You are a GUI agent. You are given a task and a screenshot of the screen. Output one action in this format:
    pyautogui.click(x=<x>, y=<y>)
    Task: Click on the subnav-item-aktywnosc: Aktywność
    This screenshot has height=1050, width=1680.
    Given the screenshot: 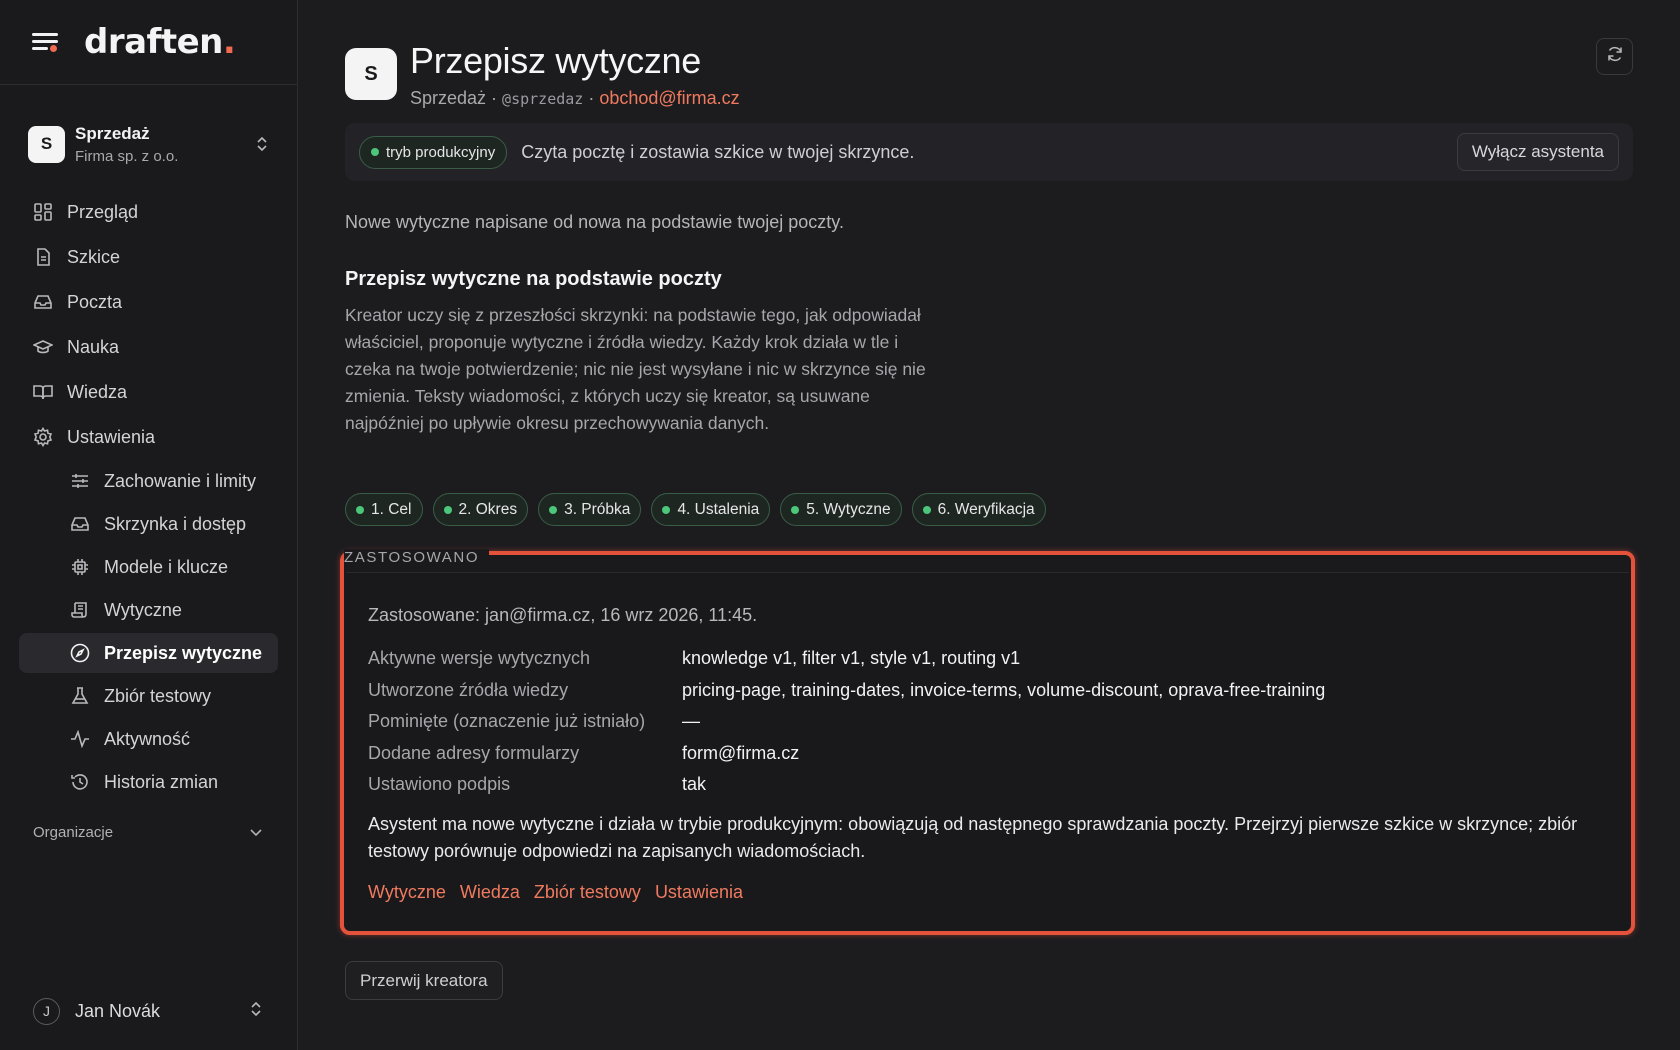 What is the action you would take?
    pyautogui.click(x=148, y=739)
    